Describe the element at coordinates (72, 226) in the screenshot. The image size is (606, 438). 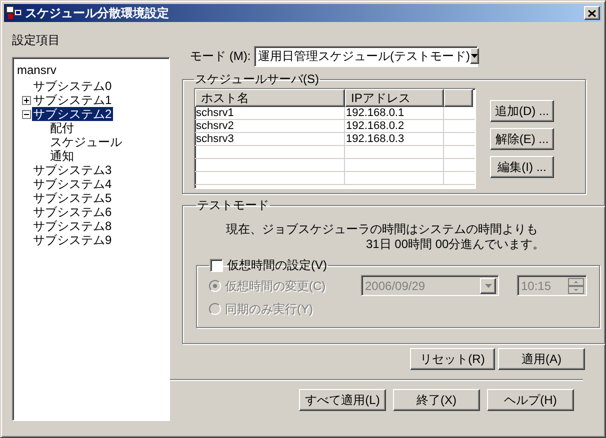
I see `tree-item: サブシステム8` at that location.